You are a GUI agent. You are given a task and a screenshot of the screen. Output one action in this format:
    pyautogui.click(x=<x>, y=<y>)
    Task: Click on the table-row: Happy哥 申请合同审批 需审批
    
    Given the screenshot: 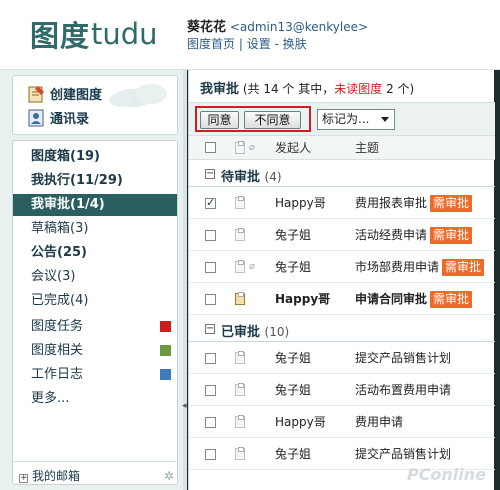 What is the action you would take?
    pyautogui.click(x=342, y=299)
    